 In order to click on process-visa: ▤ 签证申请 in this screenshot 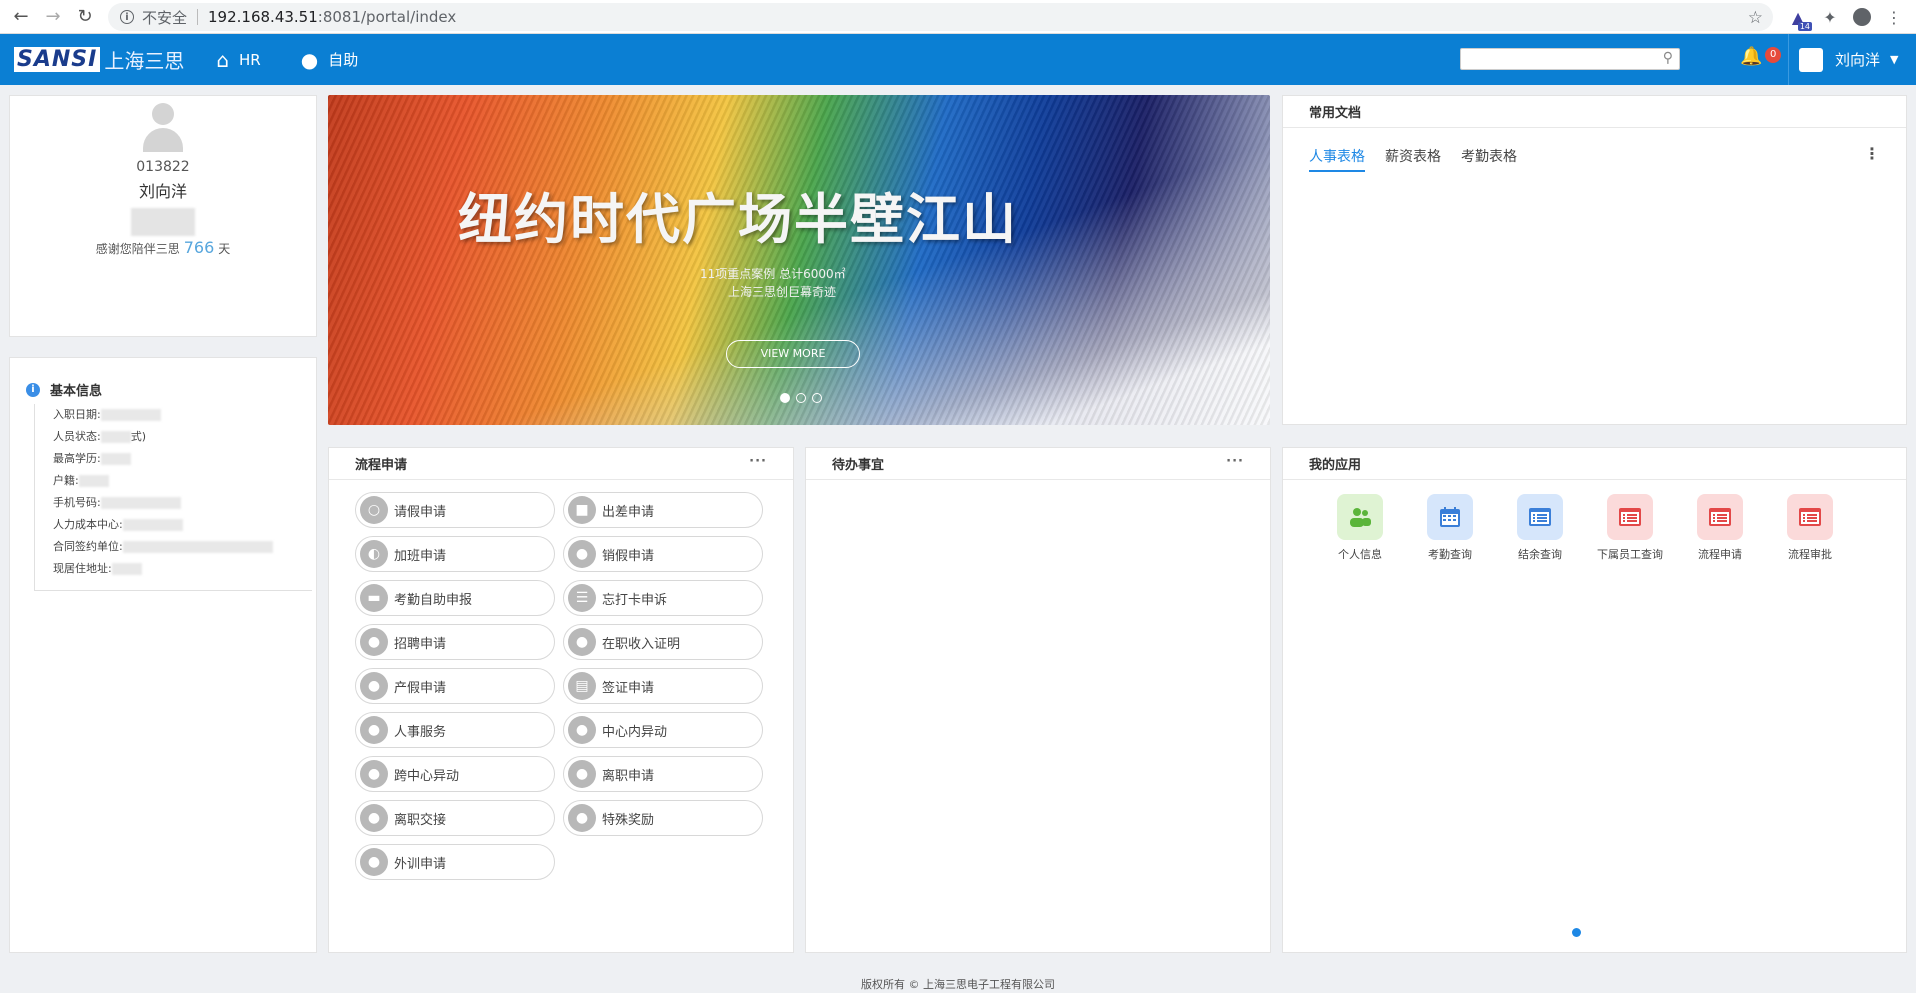, I will do `click(663, 686)`.